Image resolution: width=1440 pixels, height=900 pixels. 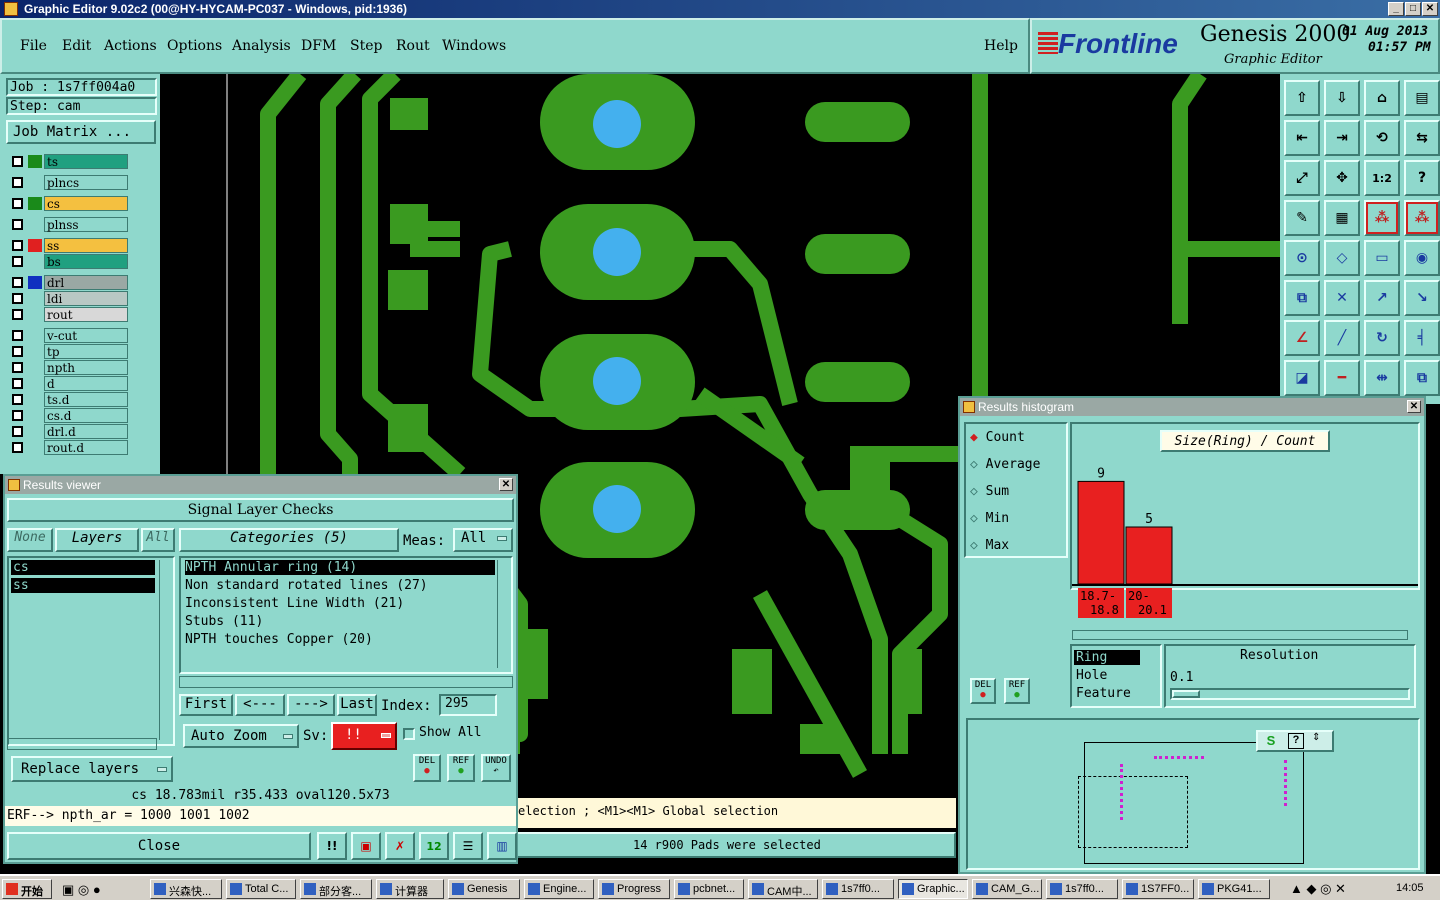 What do you see at coordinates (1396, 9) in the screenshot?
I see `minimize-button: _` at bounding box center [1396, 9].